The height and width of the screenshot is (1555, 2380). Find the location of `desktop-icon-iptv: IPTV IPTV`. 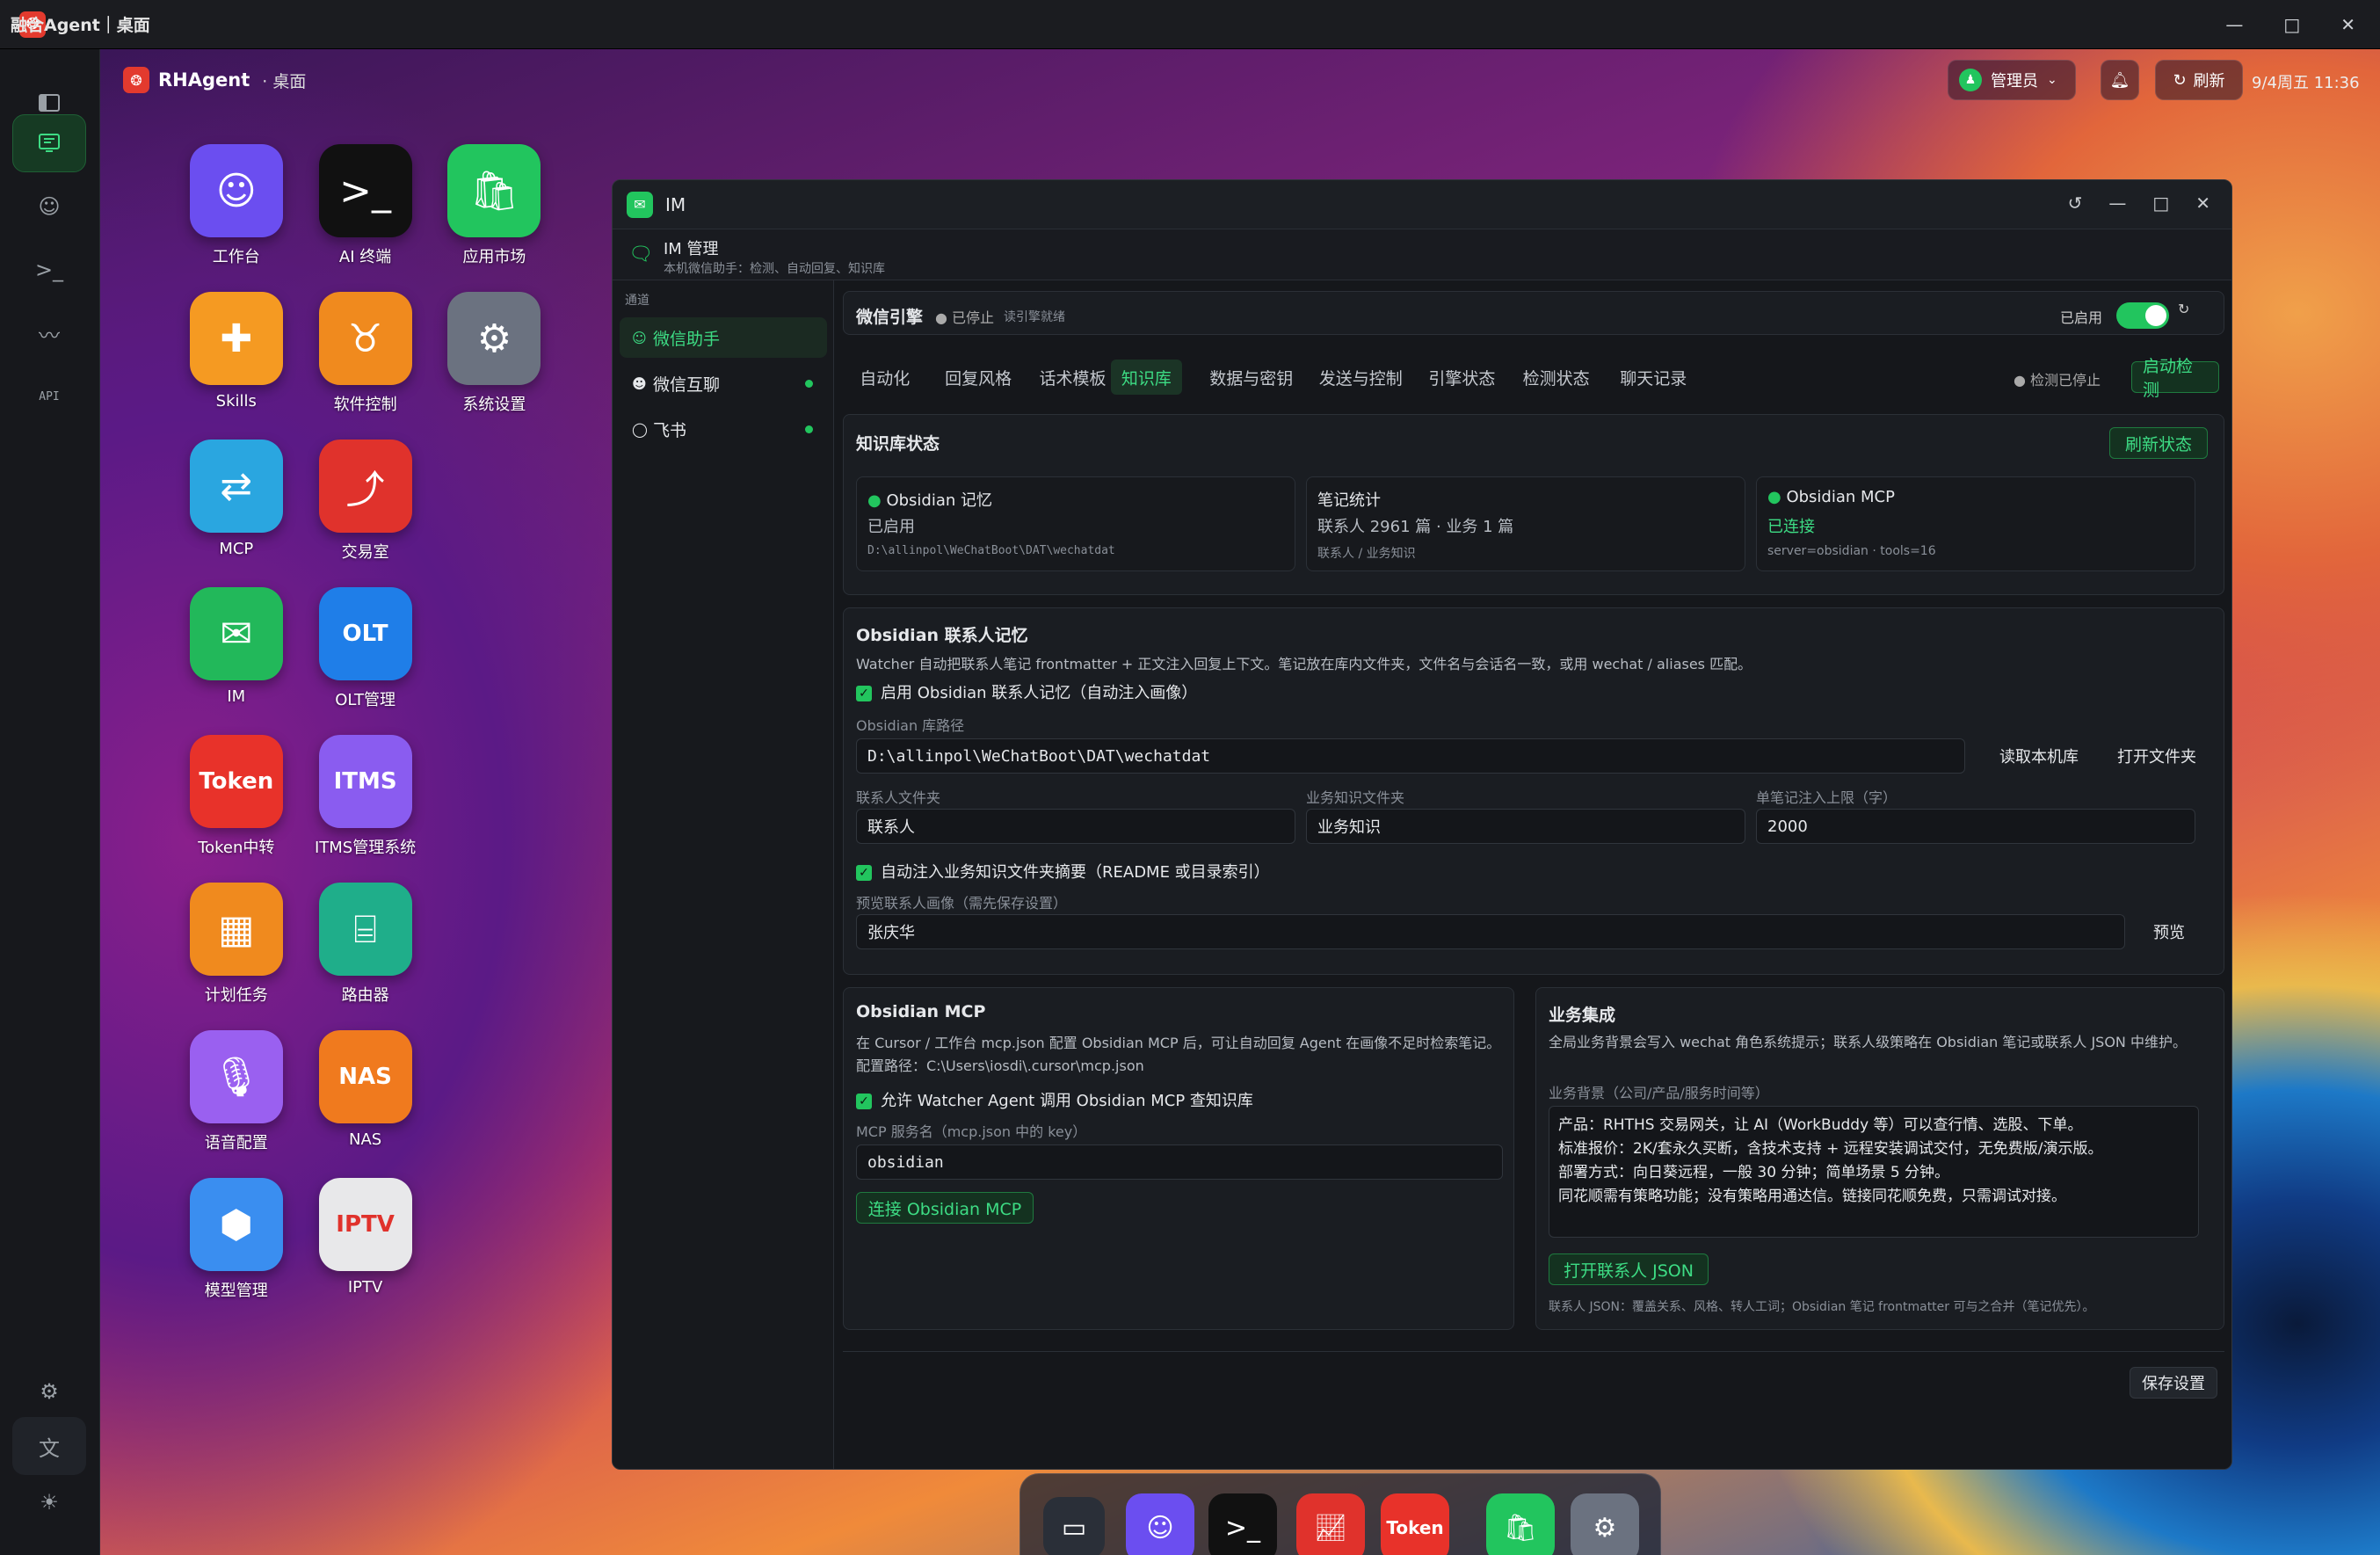

desktop-icon-iptv: IPTV IPTV is located at coordinates (365, 1237).